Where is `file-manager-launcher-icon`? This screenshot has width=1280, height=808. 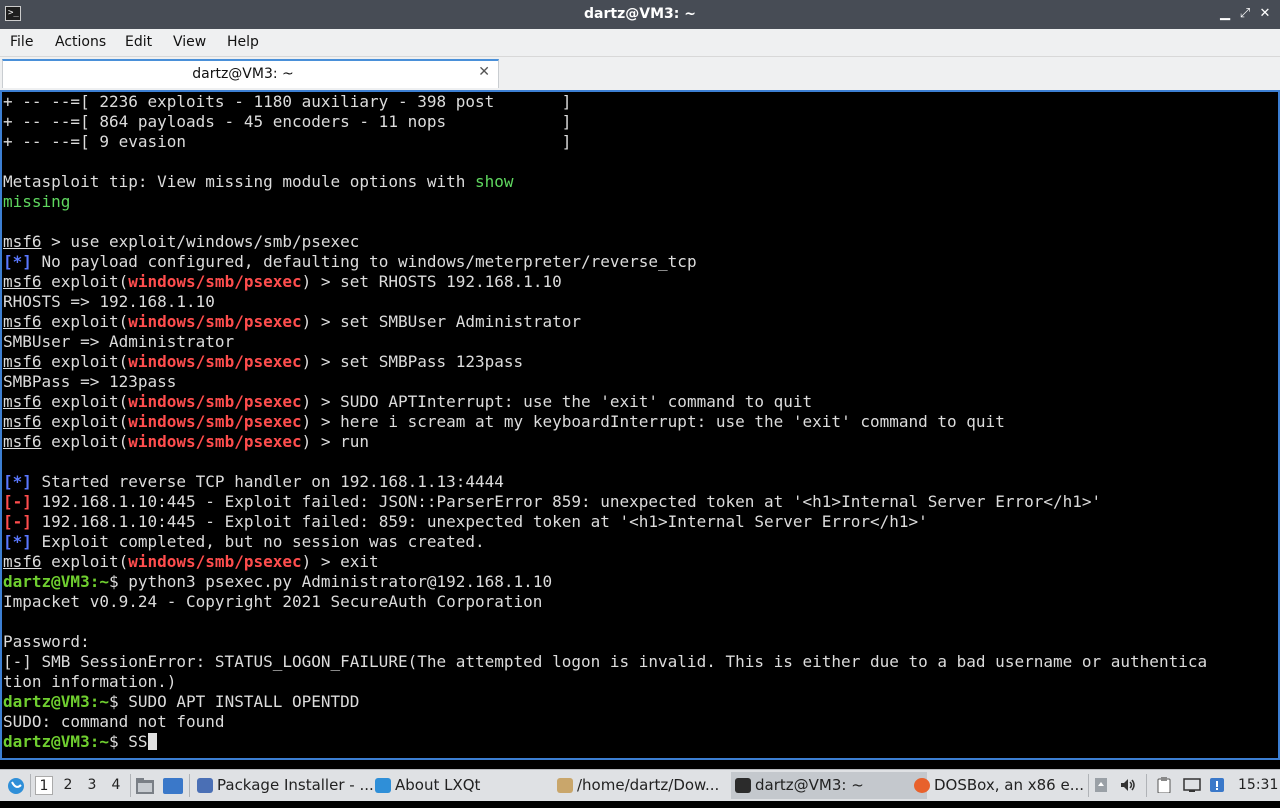
file-manager-launcher-icon is located at coordinates (145, 785).